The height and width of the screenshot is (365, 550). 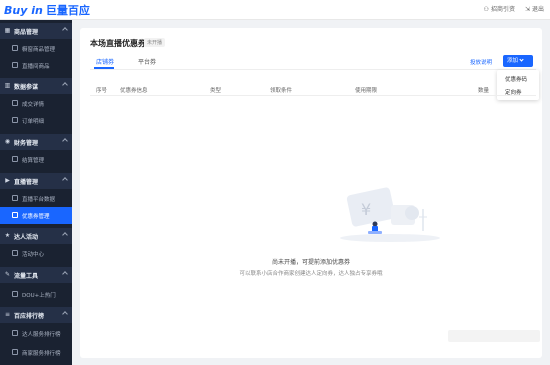 What do you see at coordinates (275, 10) in the screenshot?
I see `top-bar: Buy in 巨量百应 ⚇ 招商引资 ⇲ 退出` at bounding box center [275, 10].